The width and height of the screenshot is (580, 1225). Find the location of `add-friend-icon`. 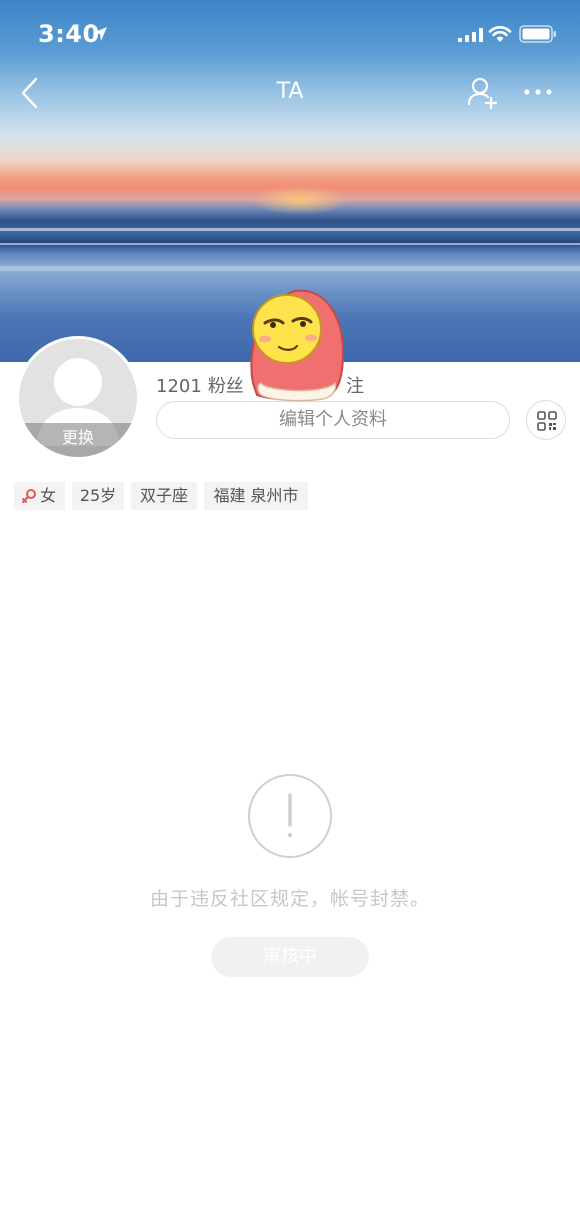

add-friend-icon is located at coordinates (483, 93).